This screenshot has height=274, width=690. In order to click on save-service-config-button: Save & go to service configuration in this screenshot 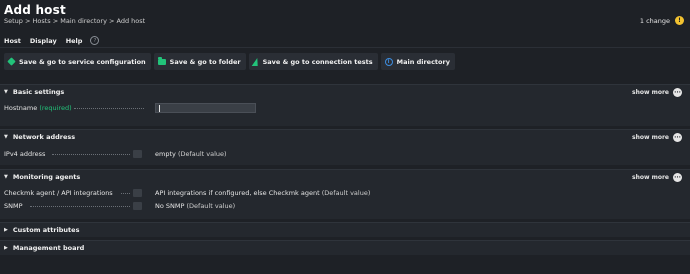, I will do `click(77, 61)`.